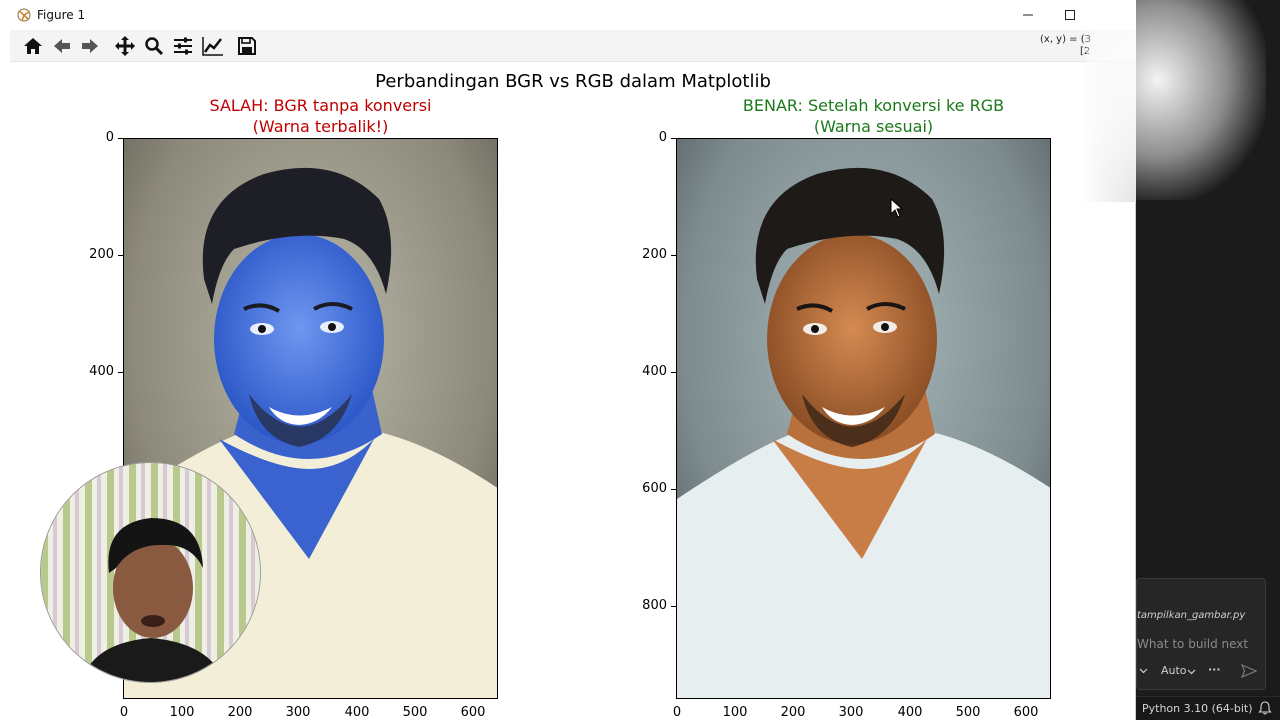 This screenshot has width=1280, height=720. Describe the element at coordinates (1249, 671) in the screenshot. I see `send-icon` at that location.